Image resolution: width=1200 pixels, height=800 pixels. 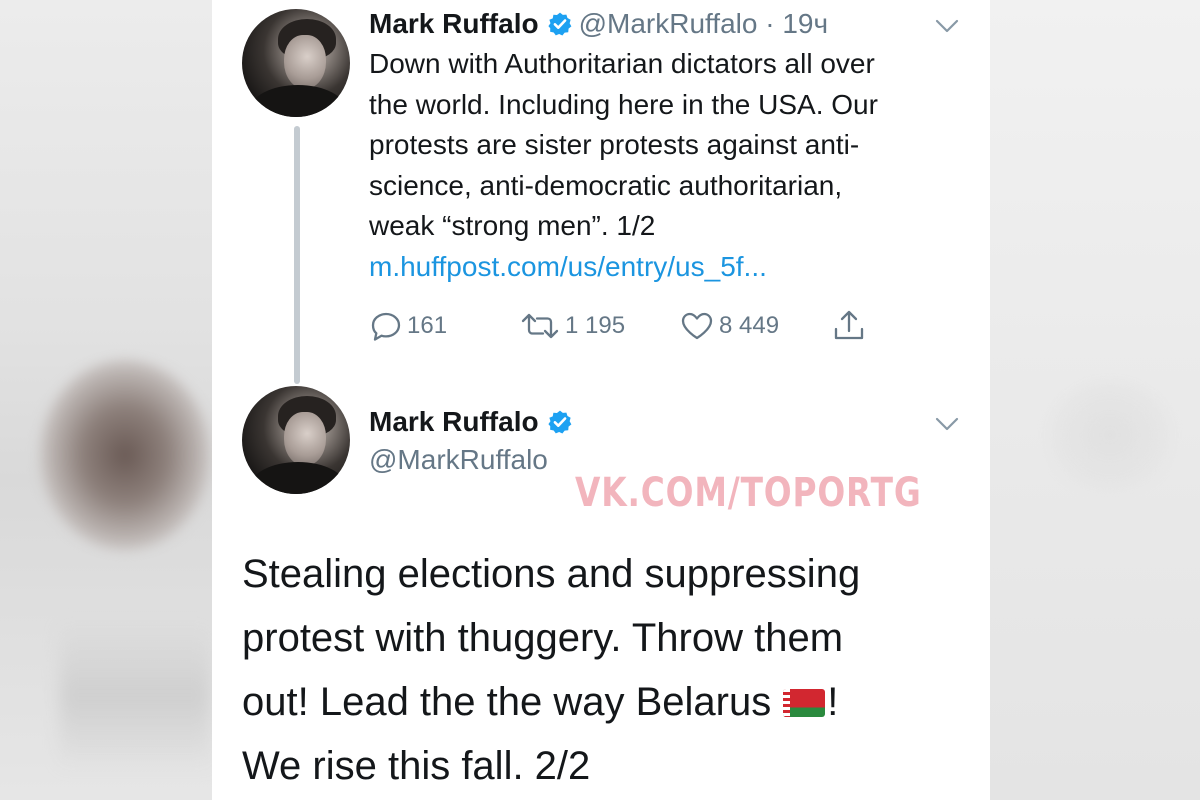 I want to click on retweet-button: 1 195, so click(x=572, y=326).